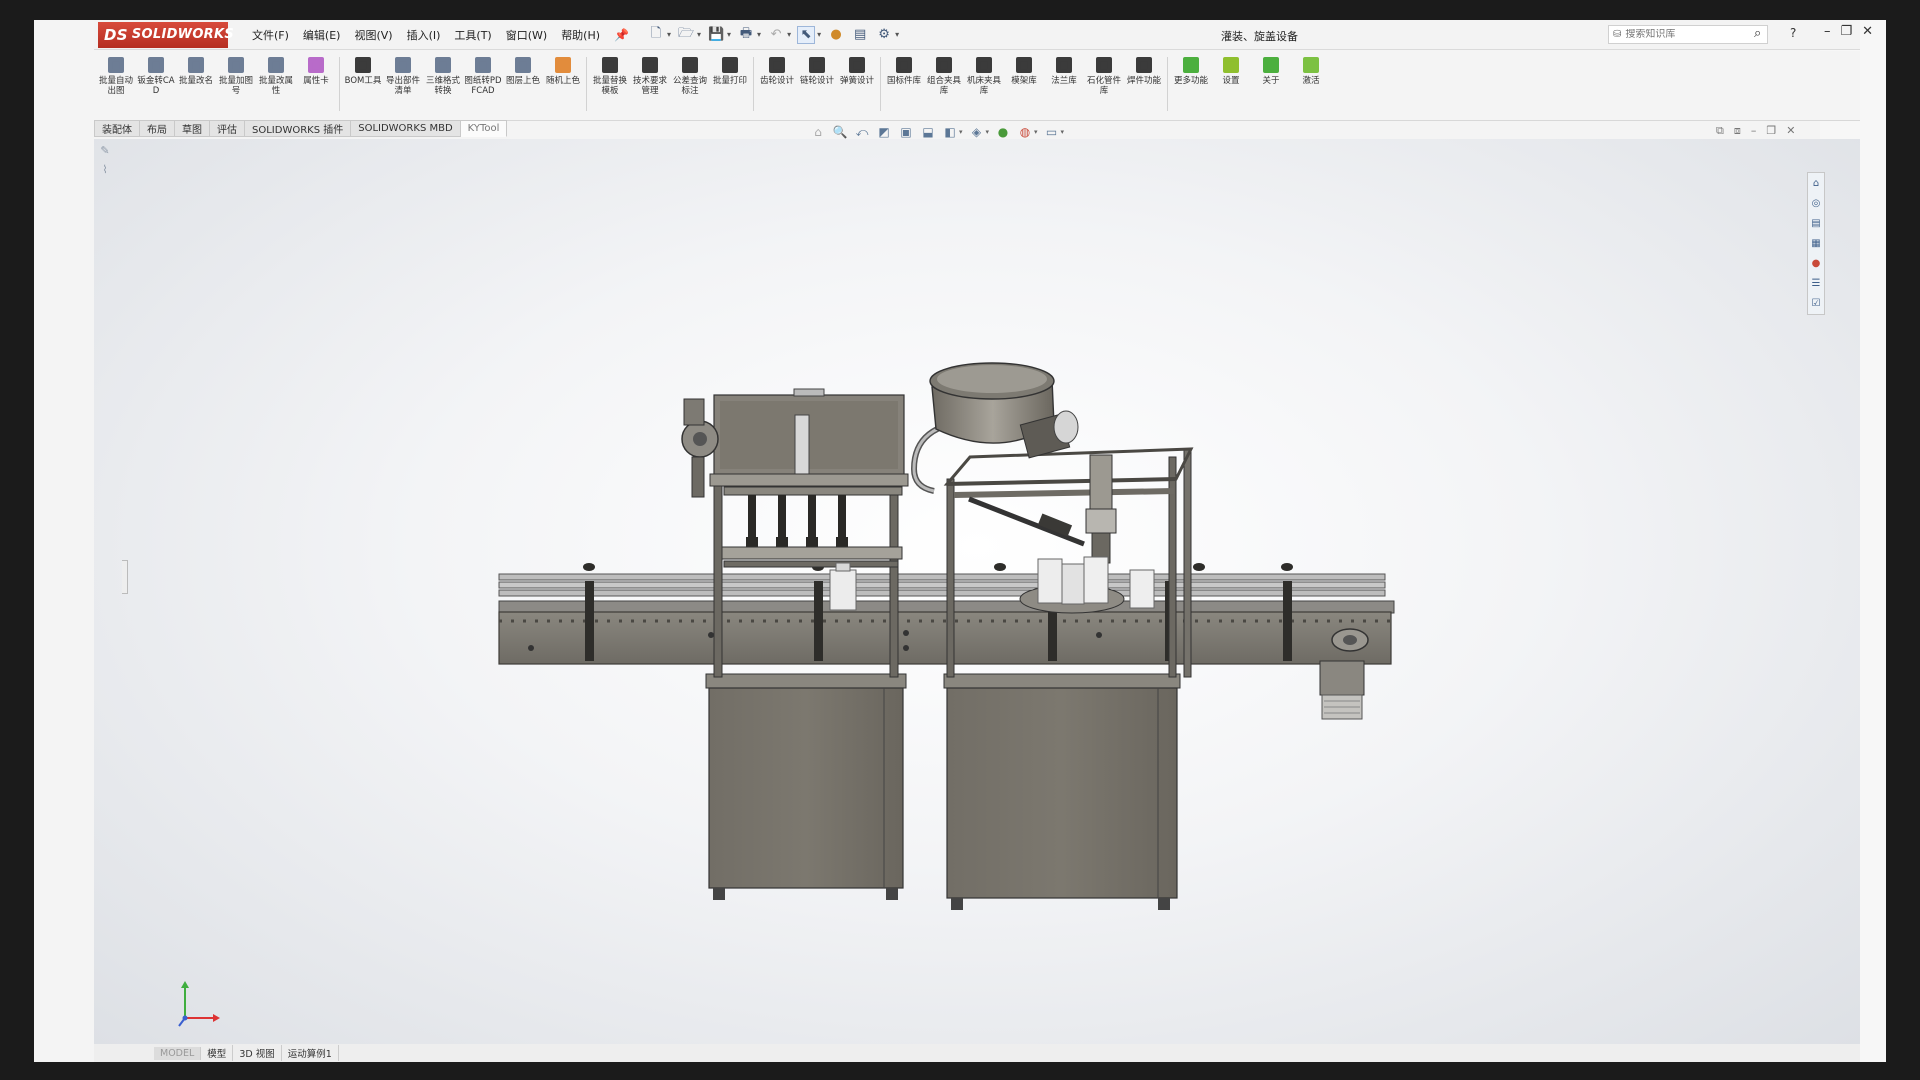  I want to click on viewport-minimize-icon: –, so click(1754, 131).